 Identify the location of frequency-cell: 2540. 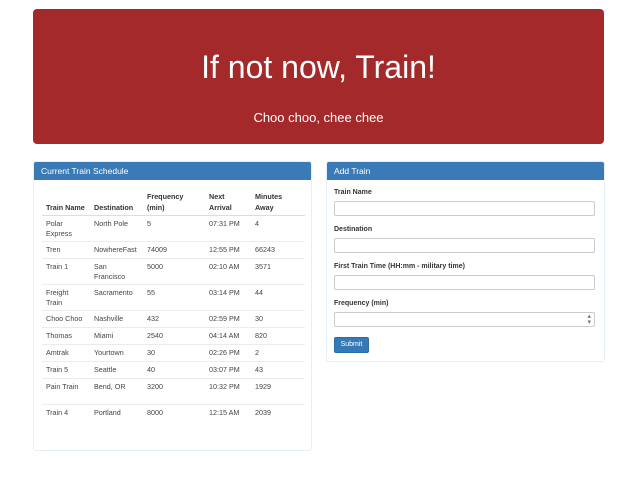
(174, 336).